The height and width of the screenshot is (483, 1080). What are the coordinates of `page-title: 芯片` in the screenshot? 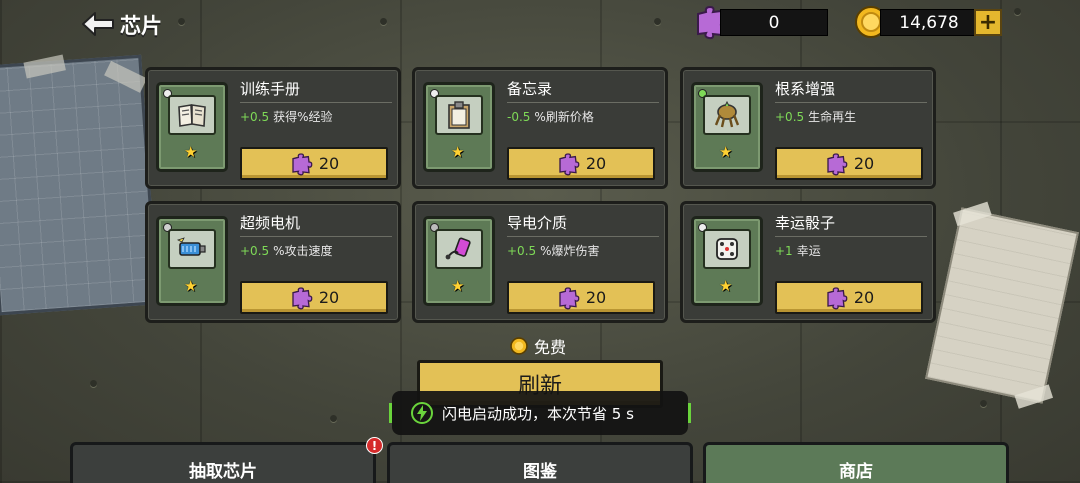 It's located at (141, 26).